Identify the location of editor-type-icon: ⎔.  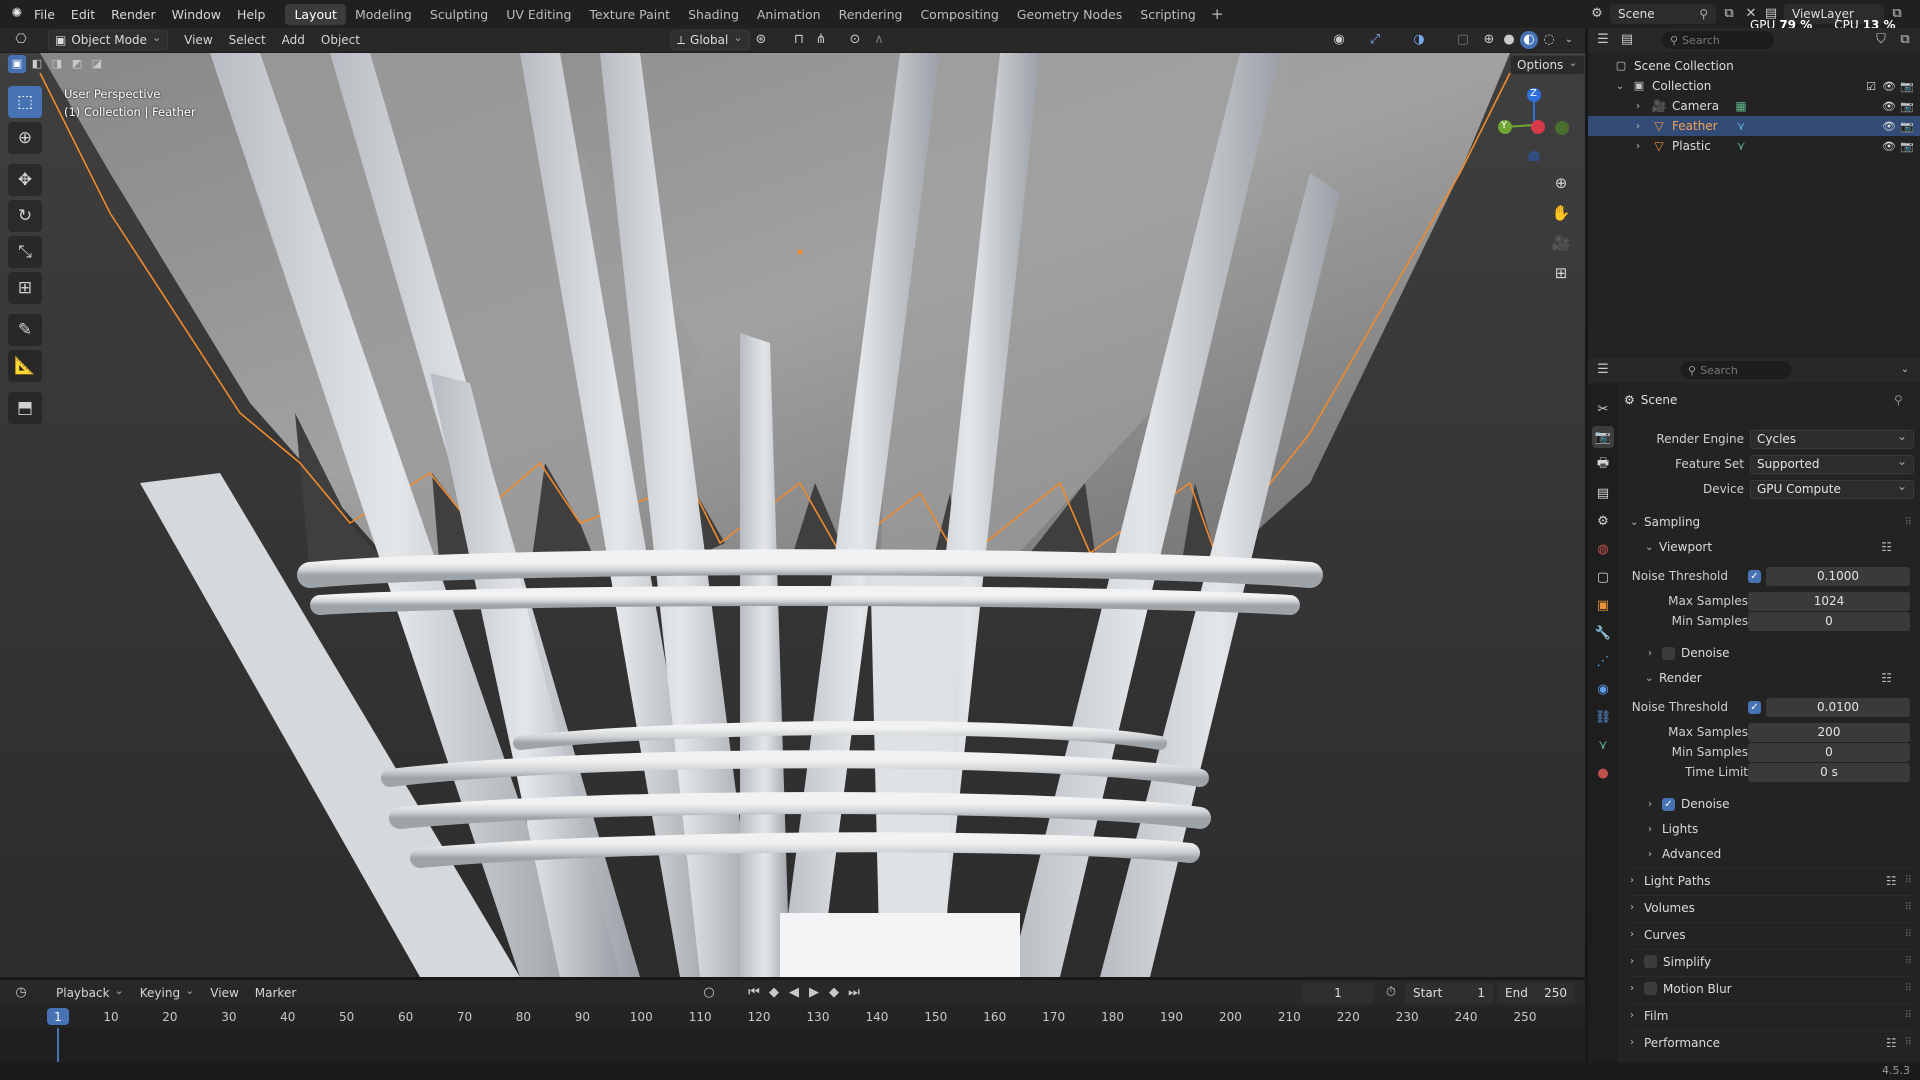
(21, 40).